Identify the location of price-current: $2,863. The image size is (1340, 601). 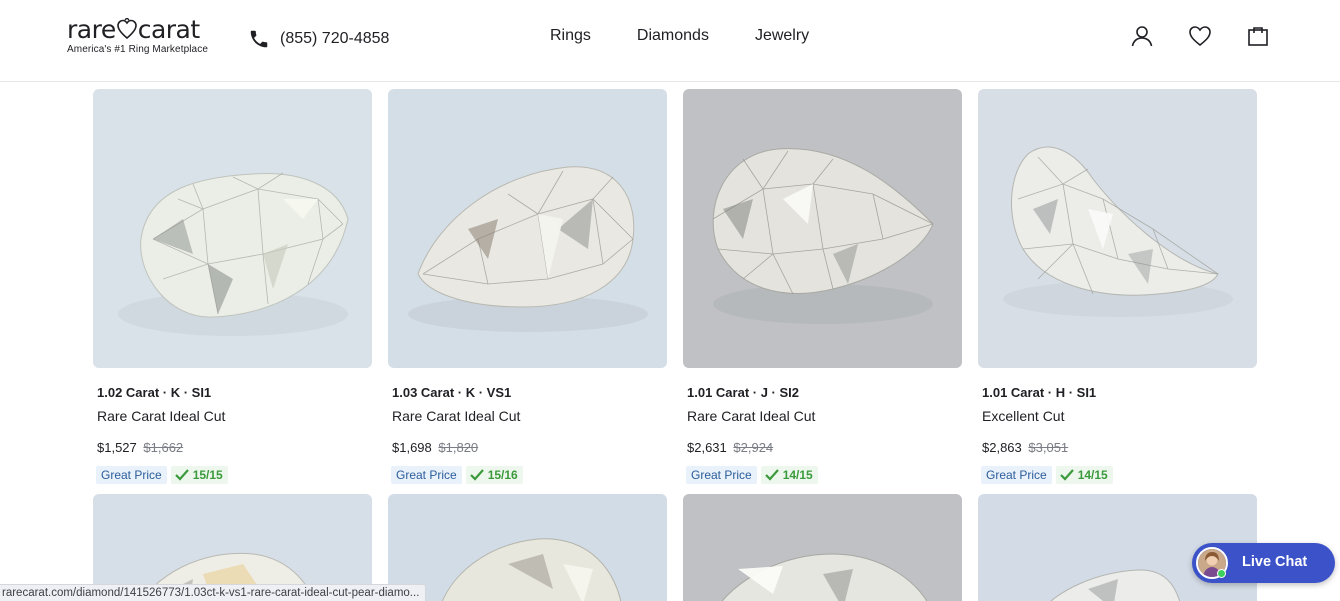
(1002, 447).